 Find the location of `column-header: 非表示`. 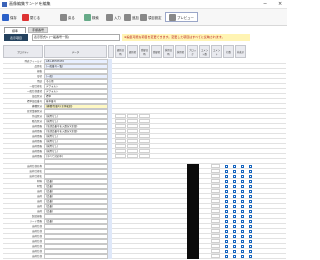

column-header: 非表示 is located at coordinates (240, 51).